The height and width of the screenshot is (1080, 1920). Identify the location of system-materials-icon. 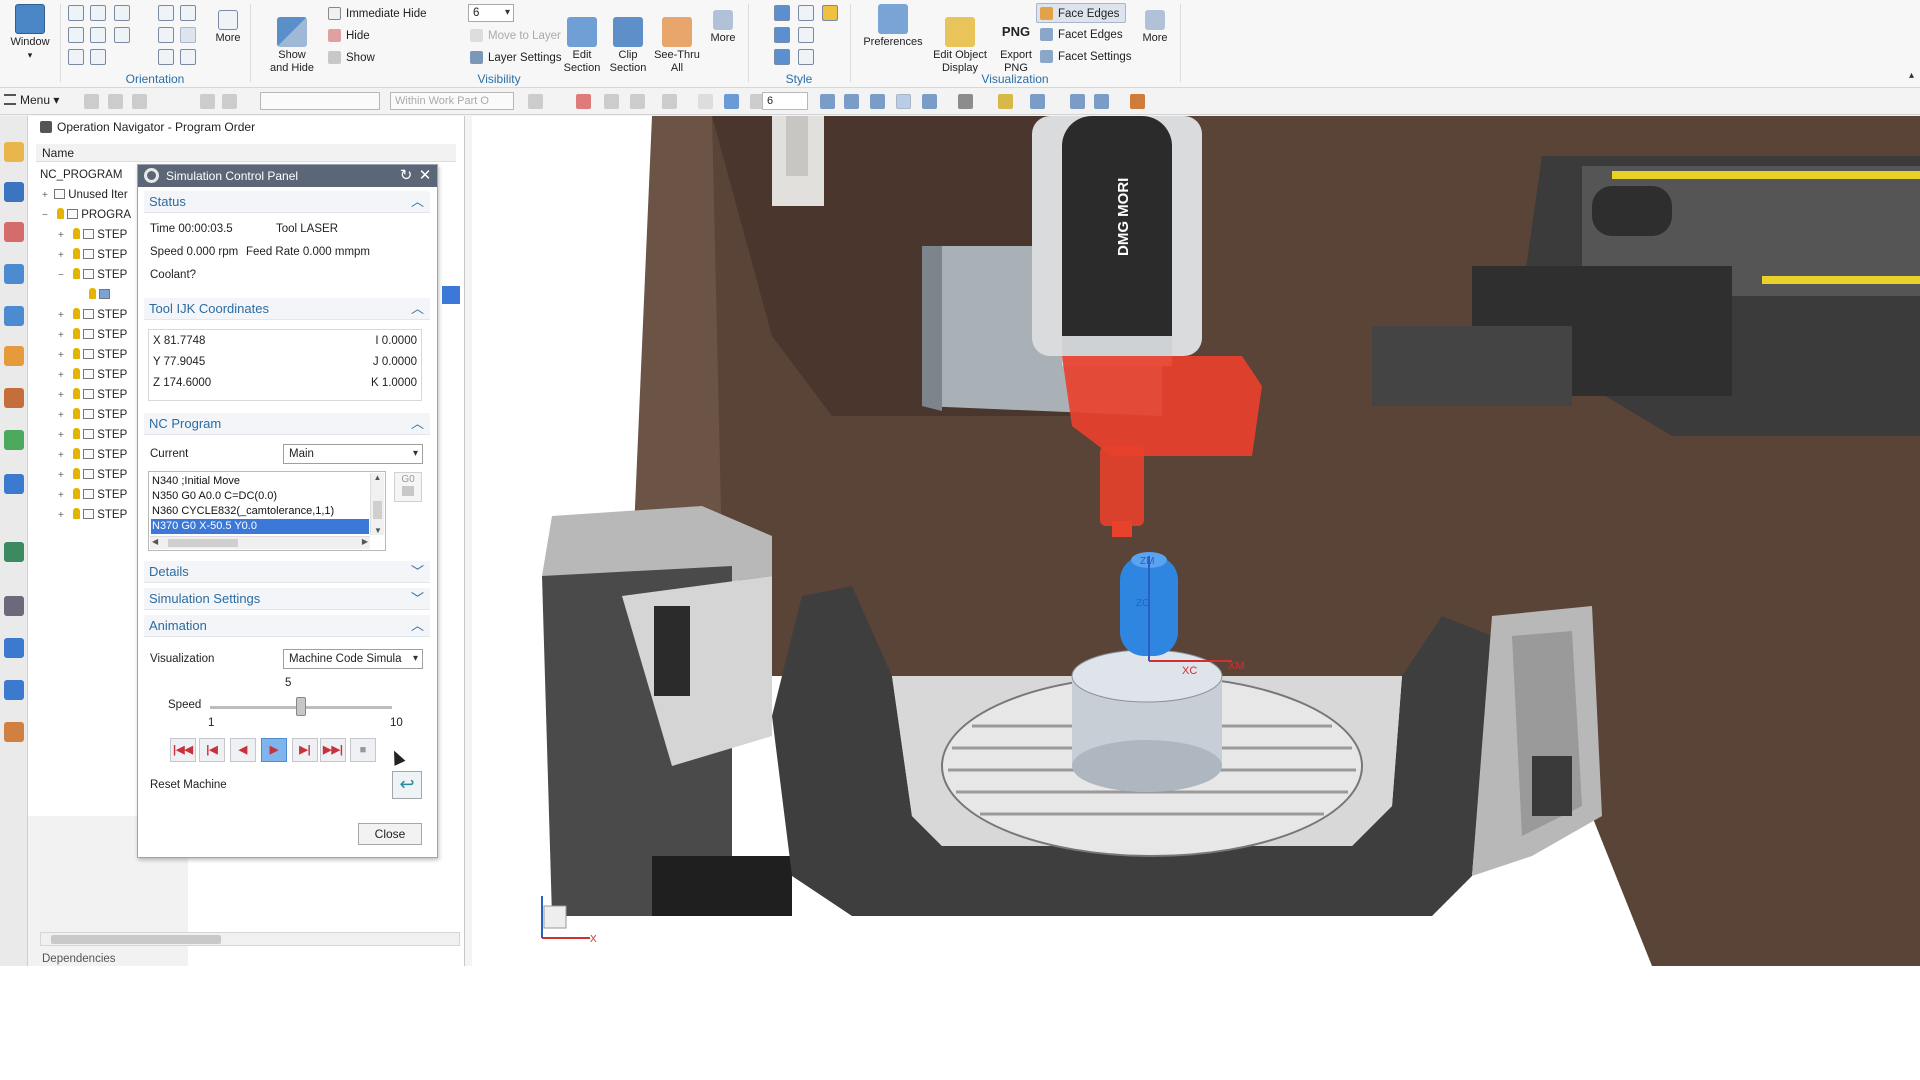
(14, 552).